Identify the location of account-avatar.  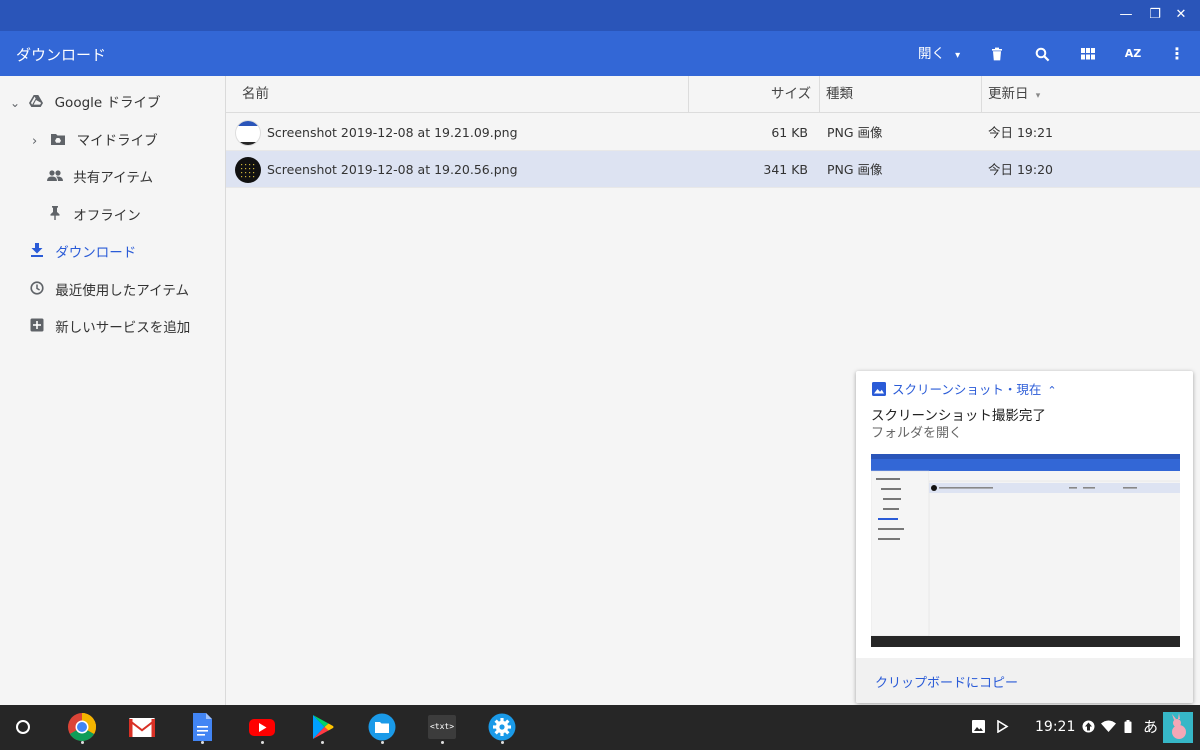
(1178, 727).